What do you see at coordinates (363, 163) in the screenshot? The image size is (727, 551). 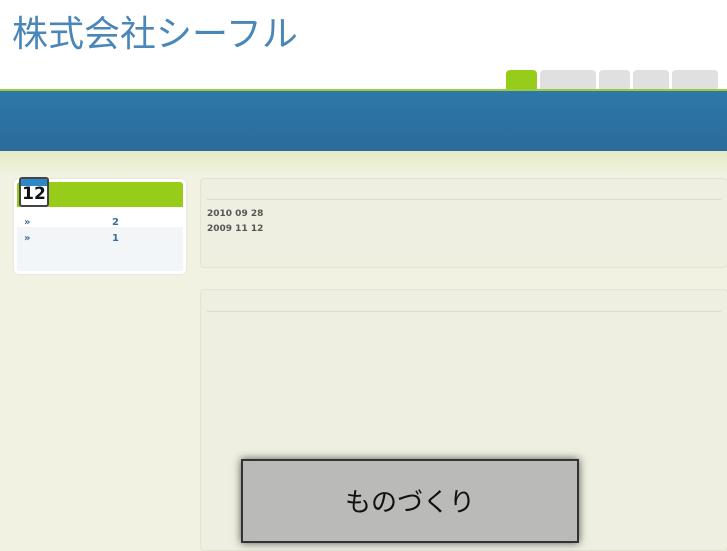 I see `sub-banner` at bounding box center [363, 163].